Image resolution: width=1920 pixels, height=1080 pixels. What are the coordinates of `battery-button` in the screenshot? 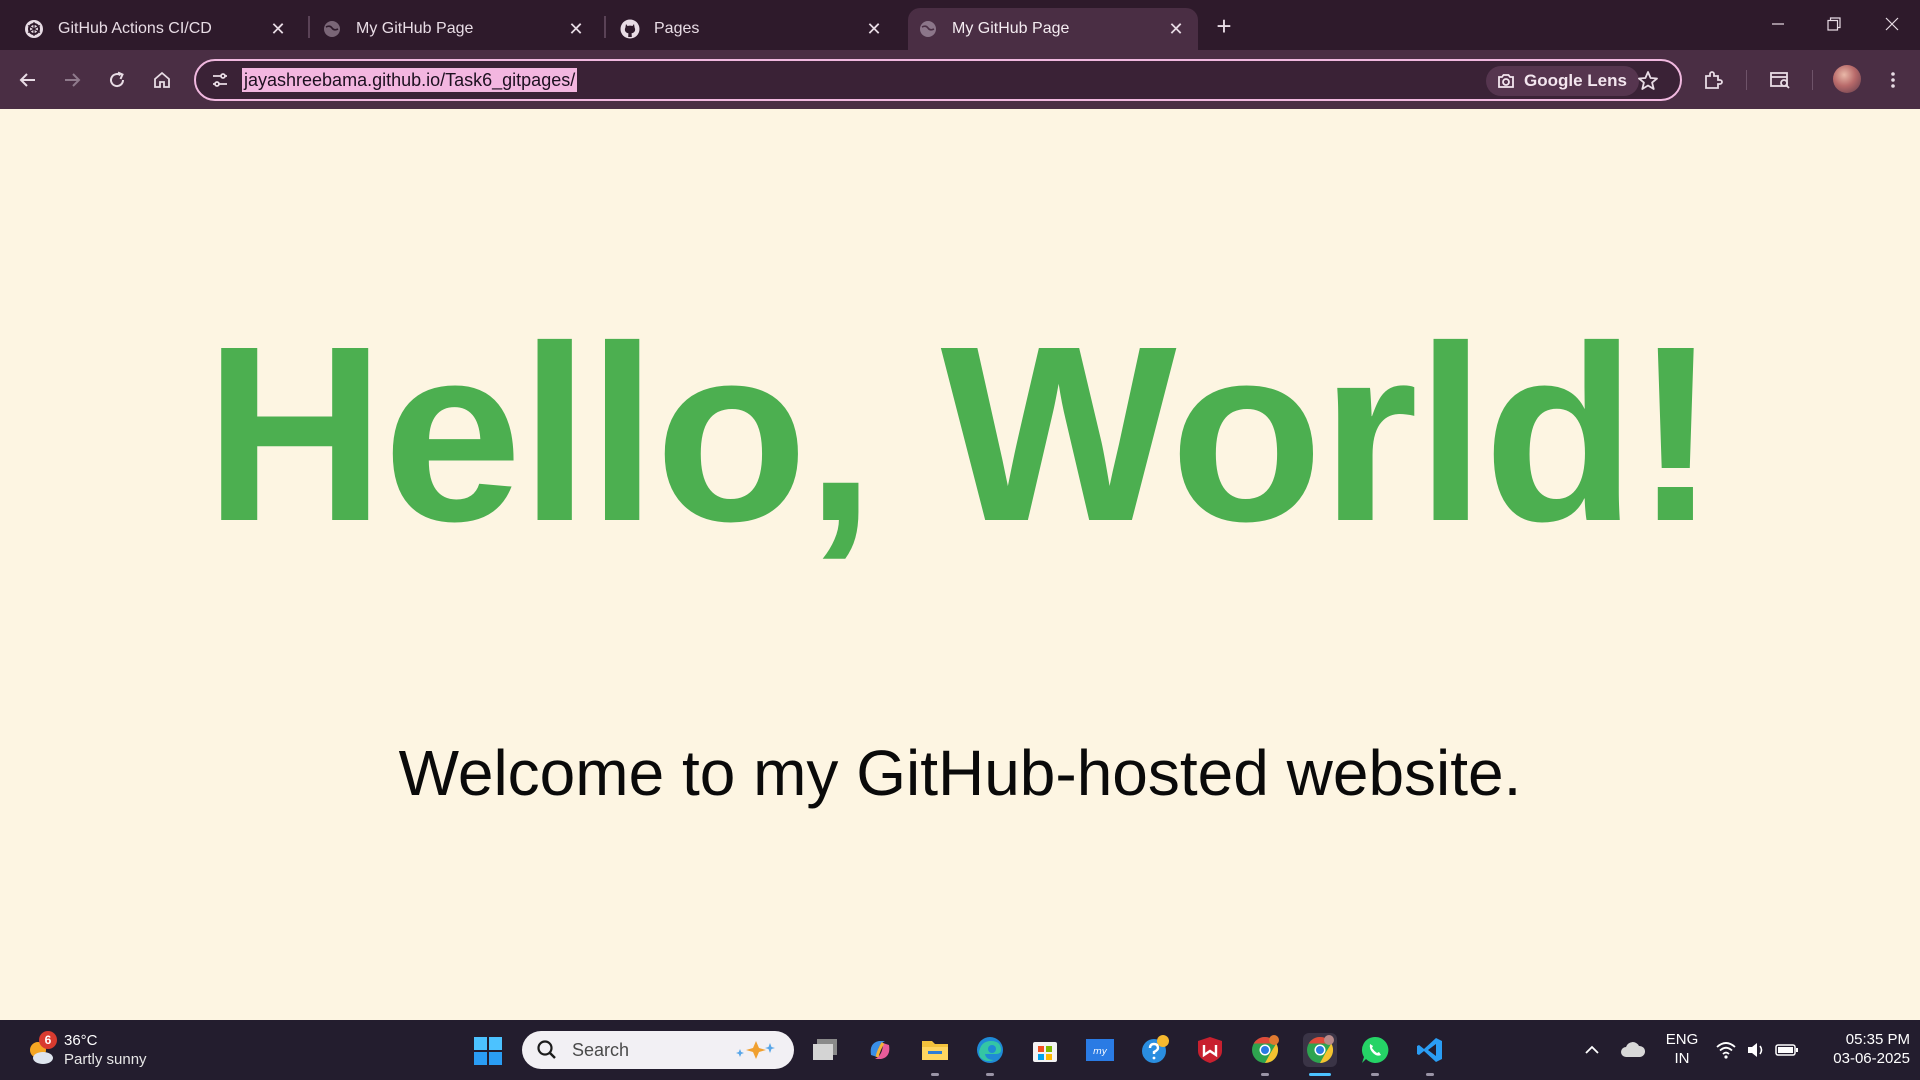 It's located at (1787, 1050).